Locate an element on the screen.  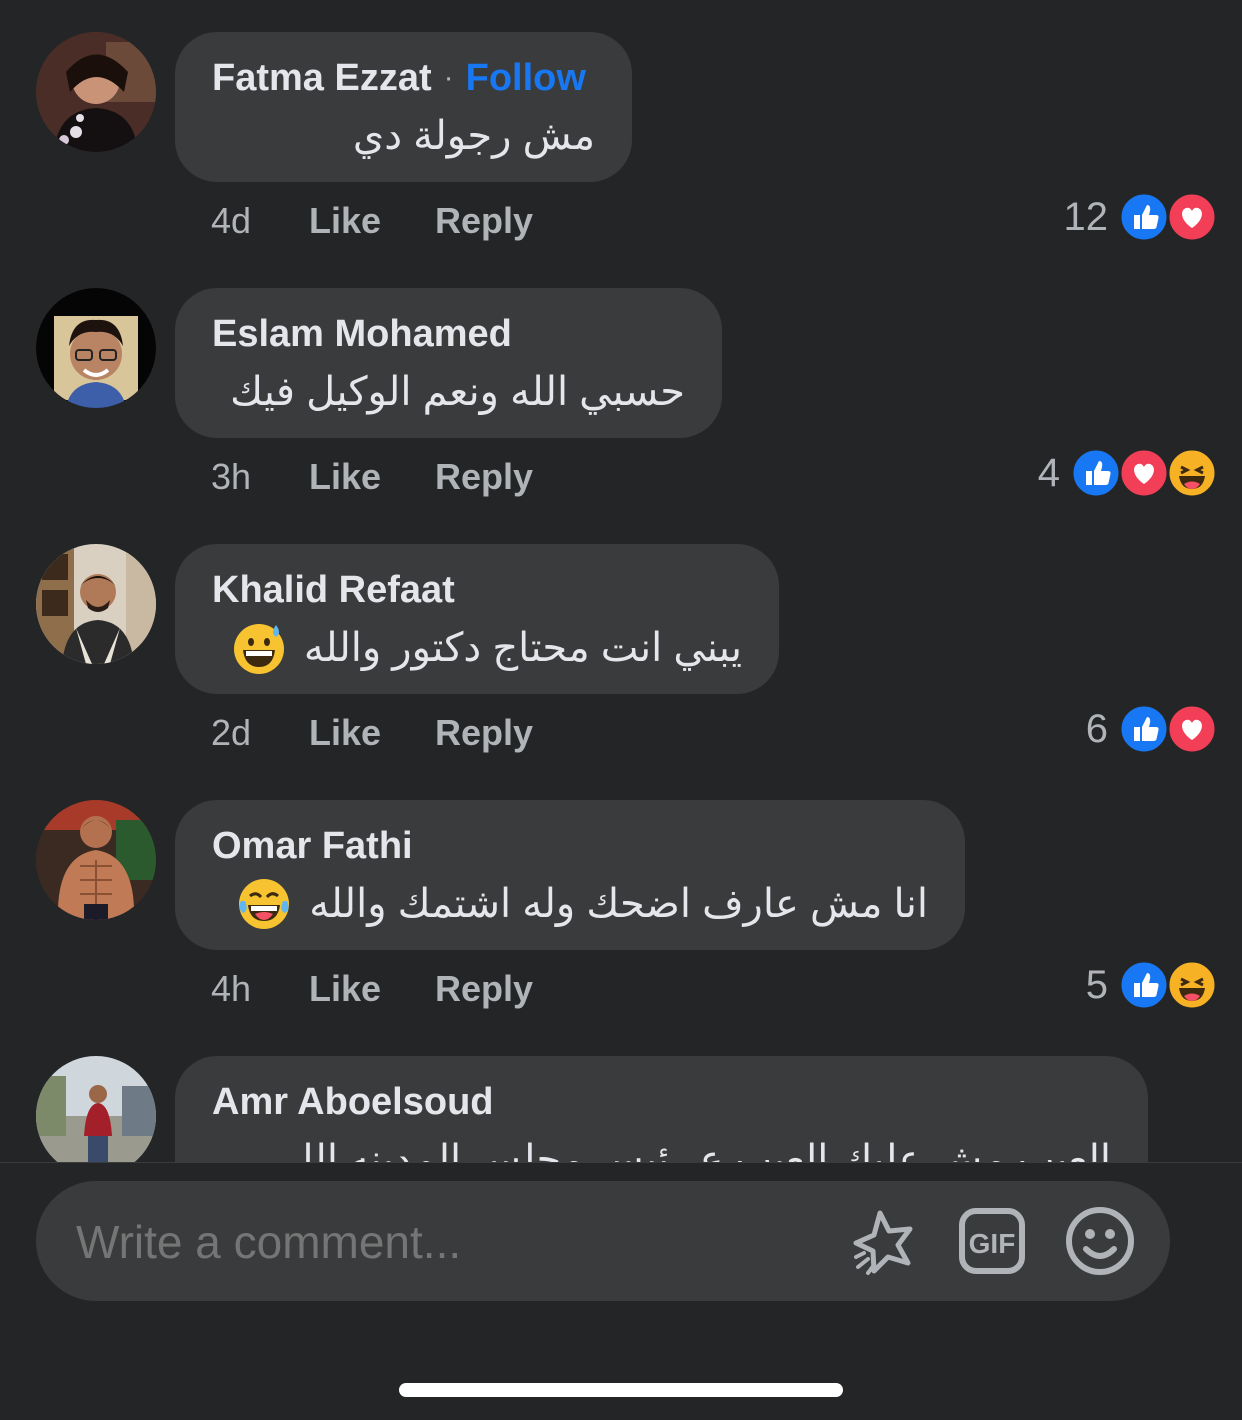
grinning-sweat-emoji is located at coordinates (259, 648).